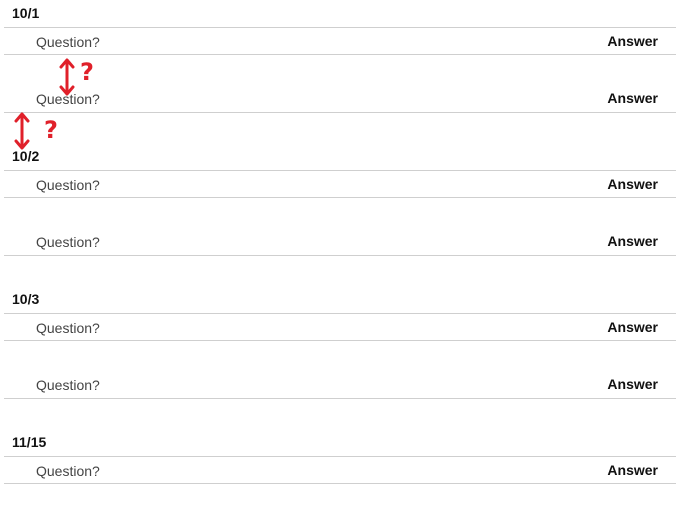 Image resolution: width=678 pixels, height=520 pixels. Describe the element at coordinates (26, 156) in the screenshot. I see `group-date-heading: 10/2` at that location.